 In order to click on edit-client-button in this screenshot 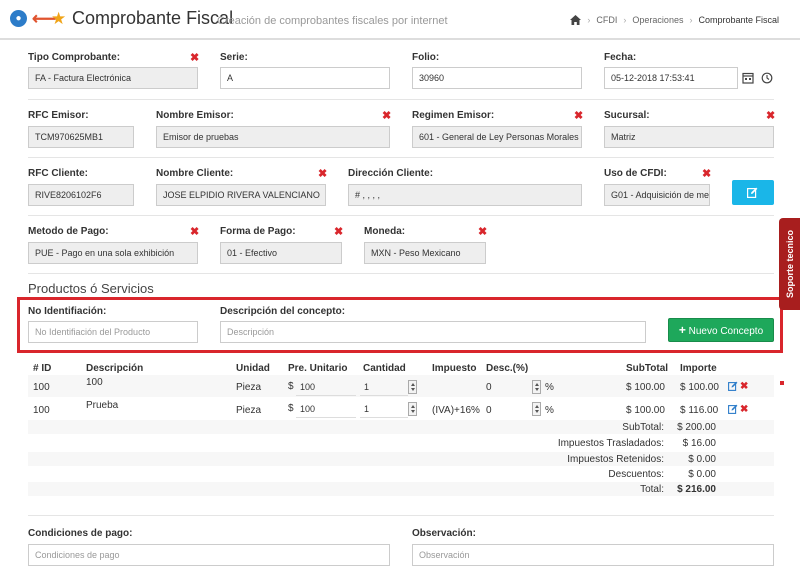, I will do `click(753, 192)`.